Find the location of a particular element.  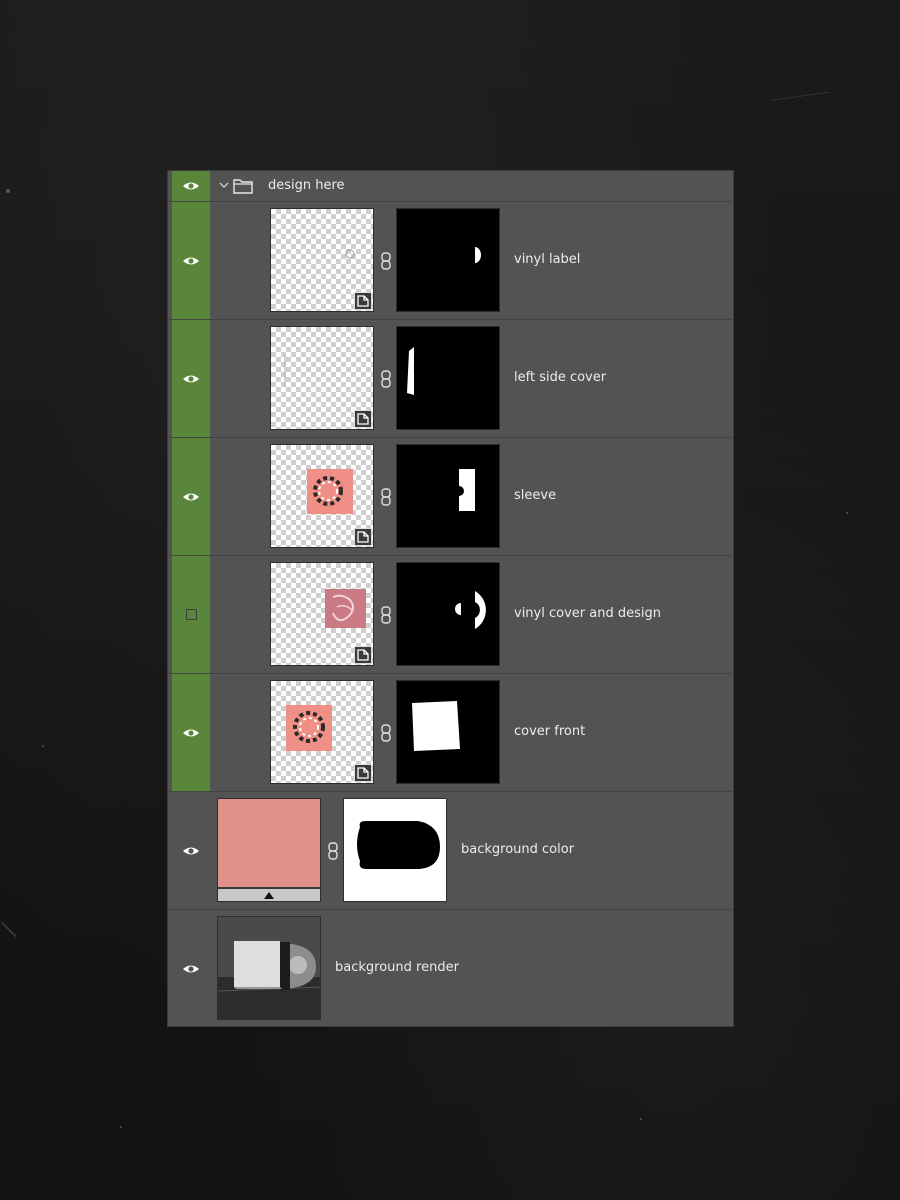

image-layer-thumbnail is located at coordinates (269, 968).